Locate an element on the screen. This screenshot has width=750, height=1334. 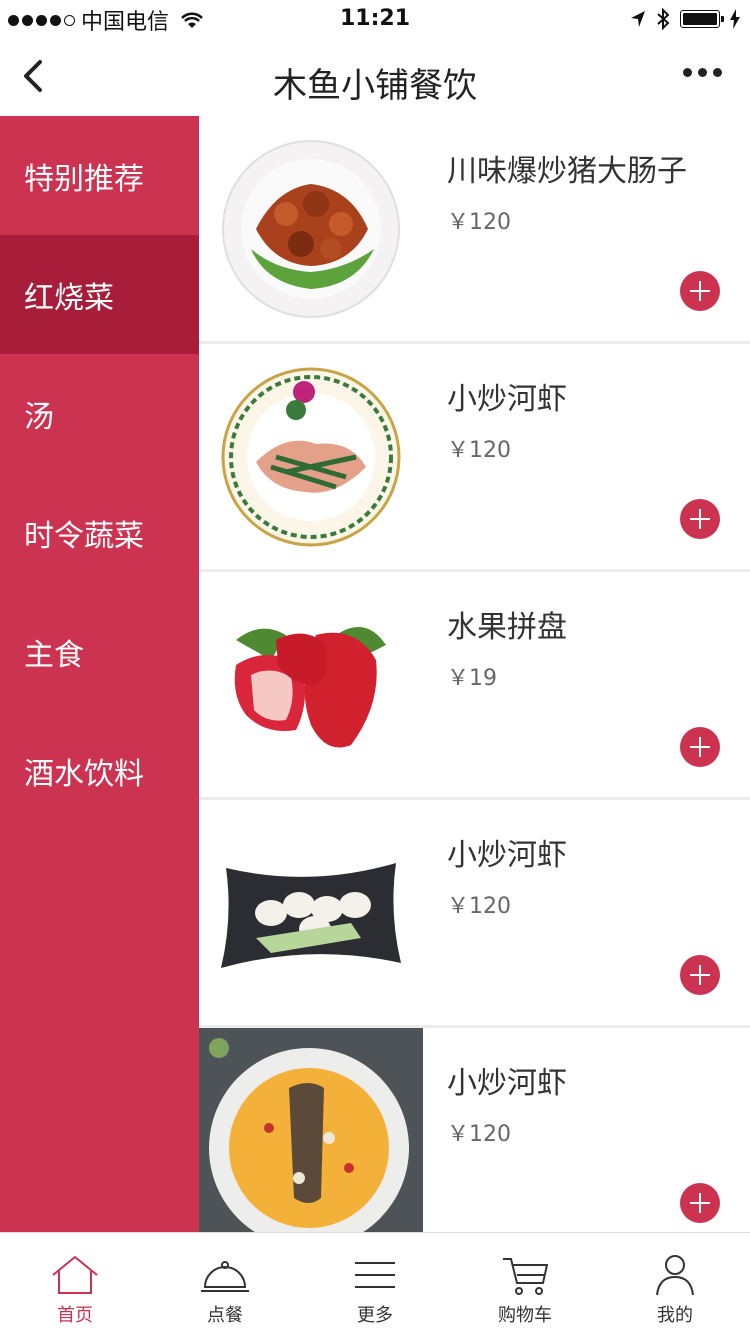
user-icon is located at coordinates (675, 1275).